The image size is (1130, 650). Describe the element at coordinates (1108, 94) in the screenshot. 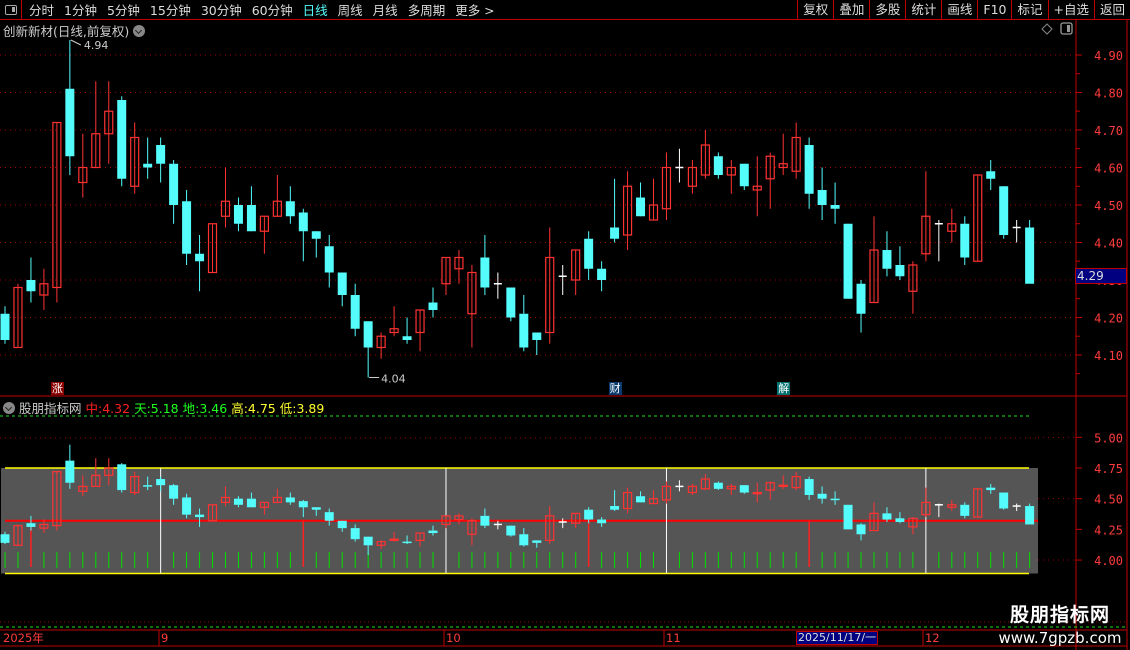

I see `price-tick-label: 4.80` at that location.